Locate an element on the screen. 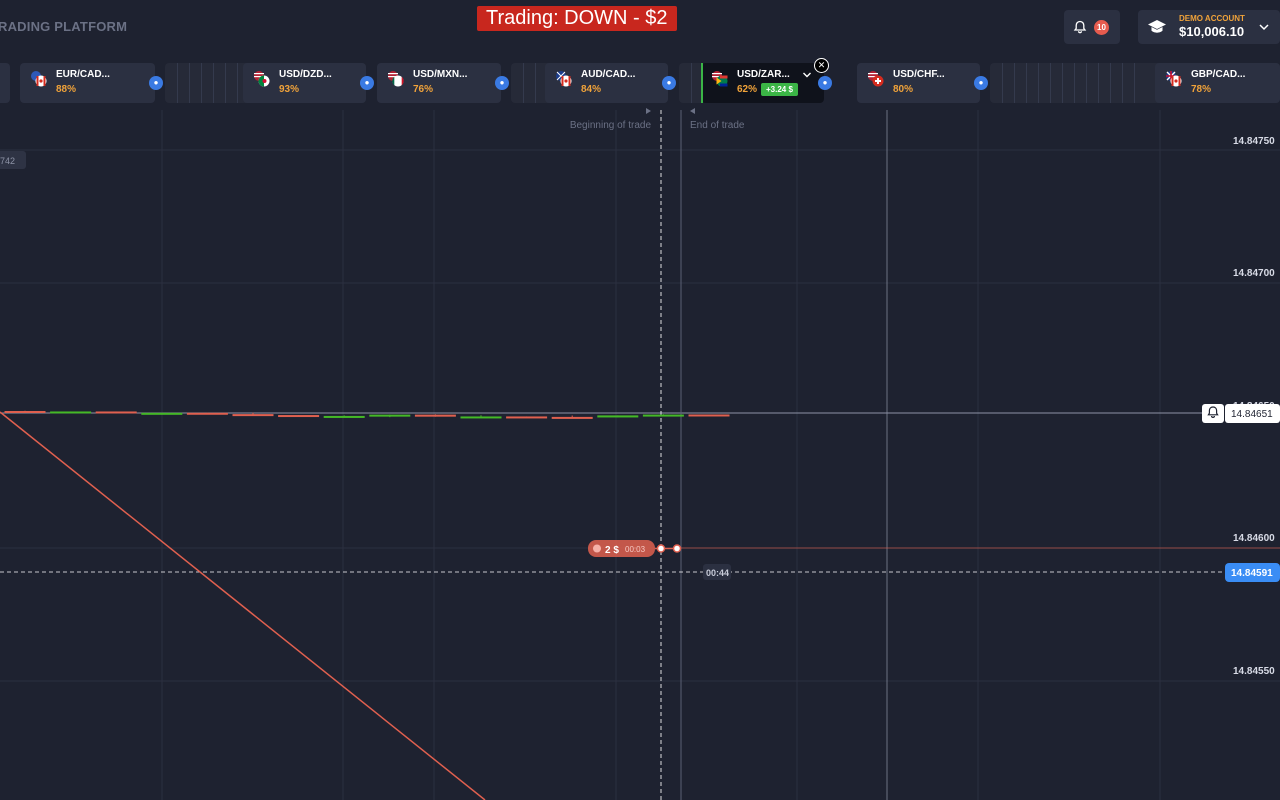 The width and height of the screenshot is (1280, 800). asset-tab-usd-dzd: USD/DZD... 93% ● is located at coordinates (308, 83).